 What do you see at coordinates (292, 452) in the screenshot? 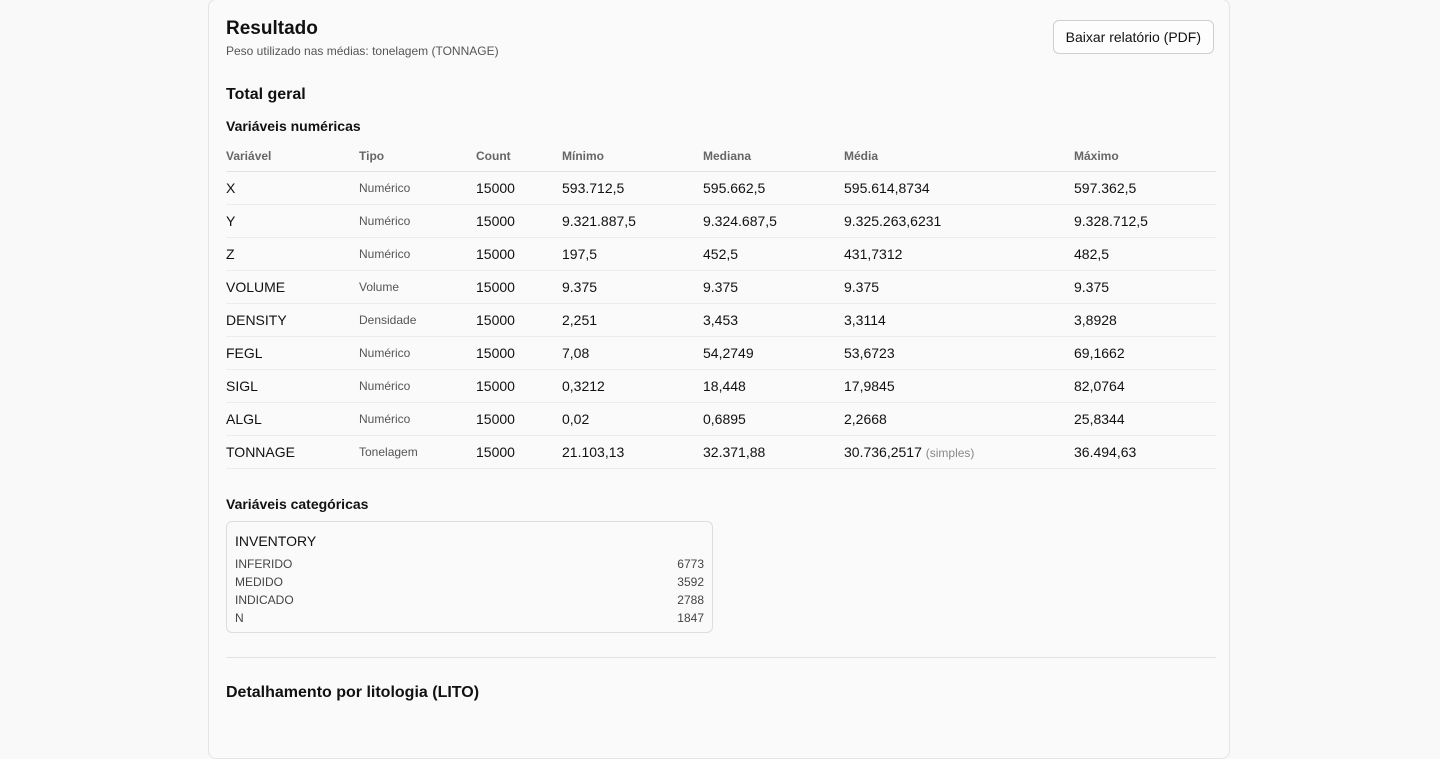
I see `cell-variable: TONNAGE` at bounding box center [292, 452].